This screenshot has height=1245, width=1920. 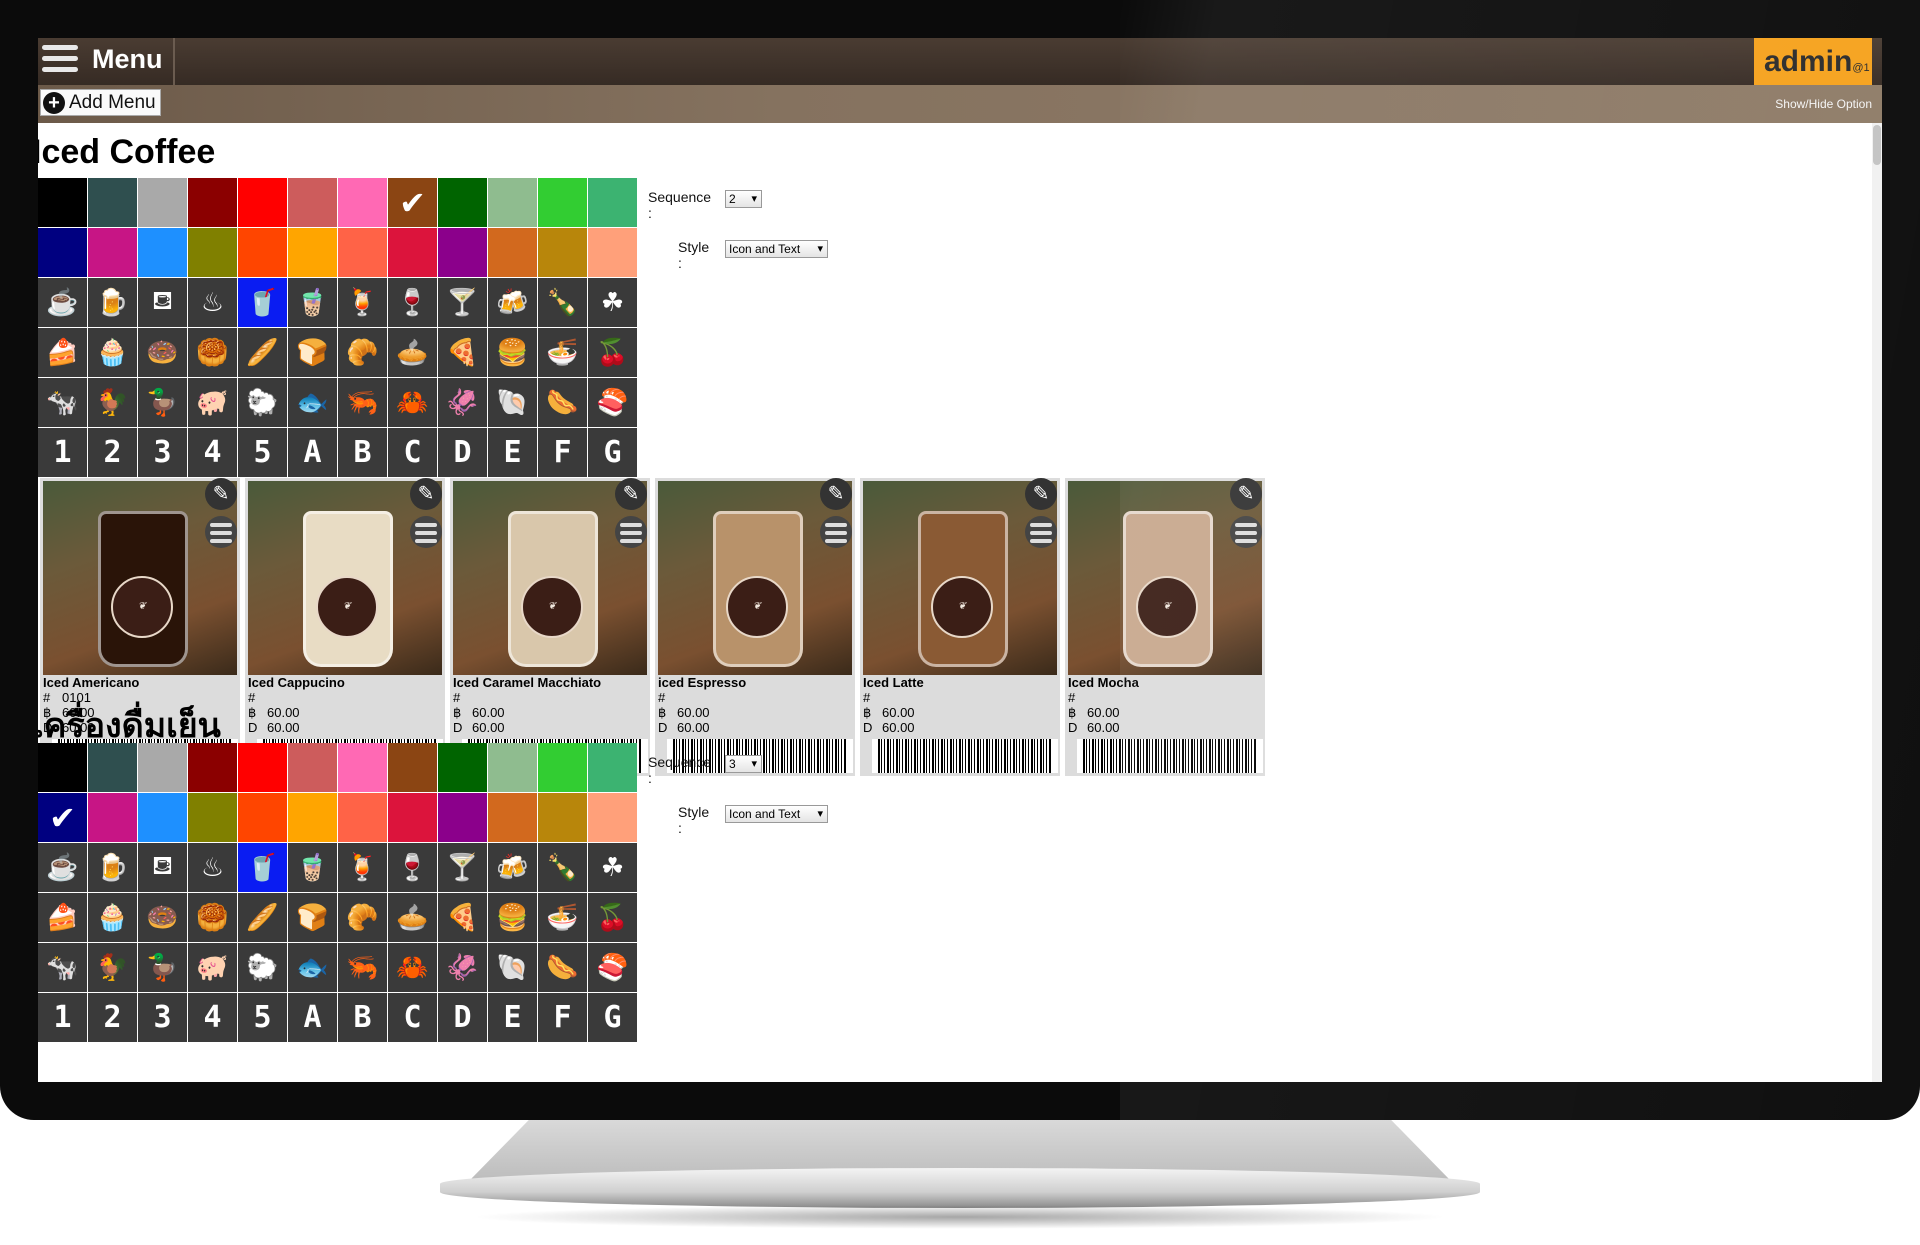 What do you see at coordinates (512, 1017) in the screenshot?
I see `char-tile: E` at bounding box center [512, 1017].